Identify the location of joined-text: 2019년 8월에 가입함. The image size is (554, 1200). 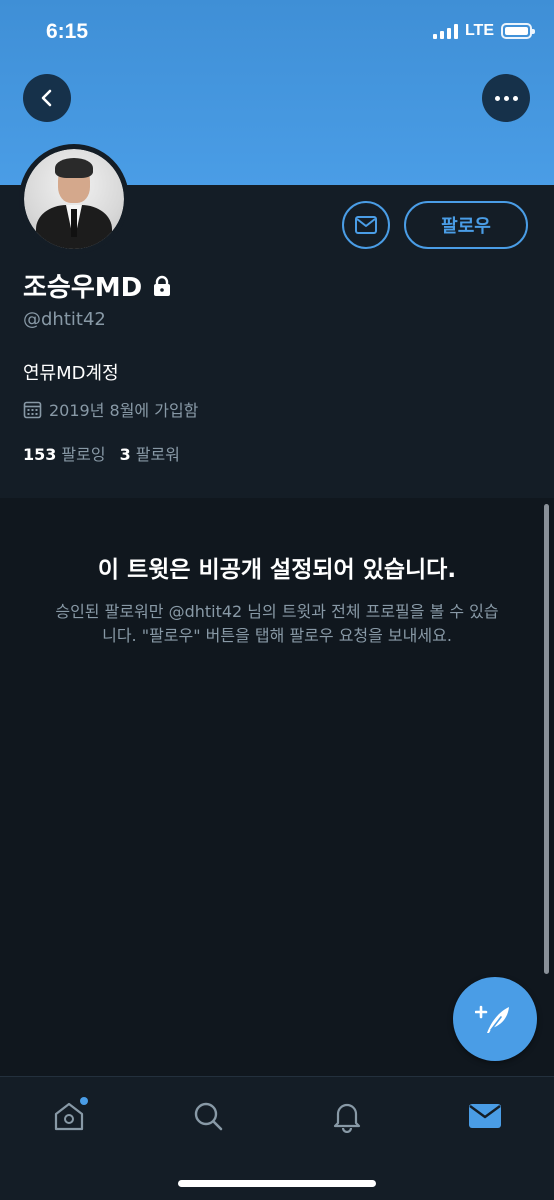
(124, 410).